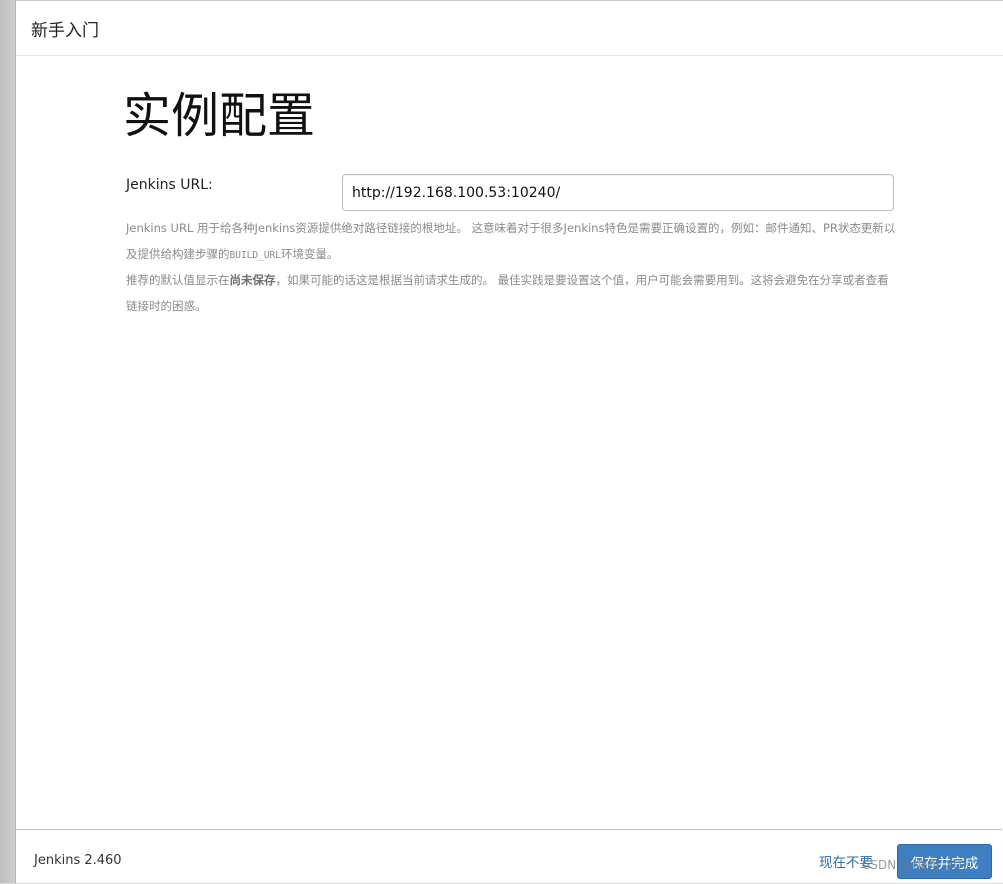 This screenshot has width=1003, height=884. I want to click on dialog-footer: Jenkins 2.460 现在不要 保存并完成, so click(509, 856).